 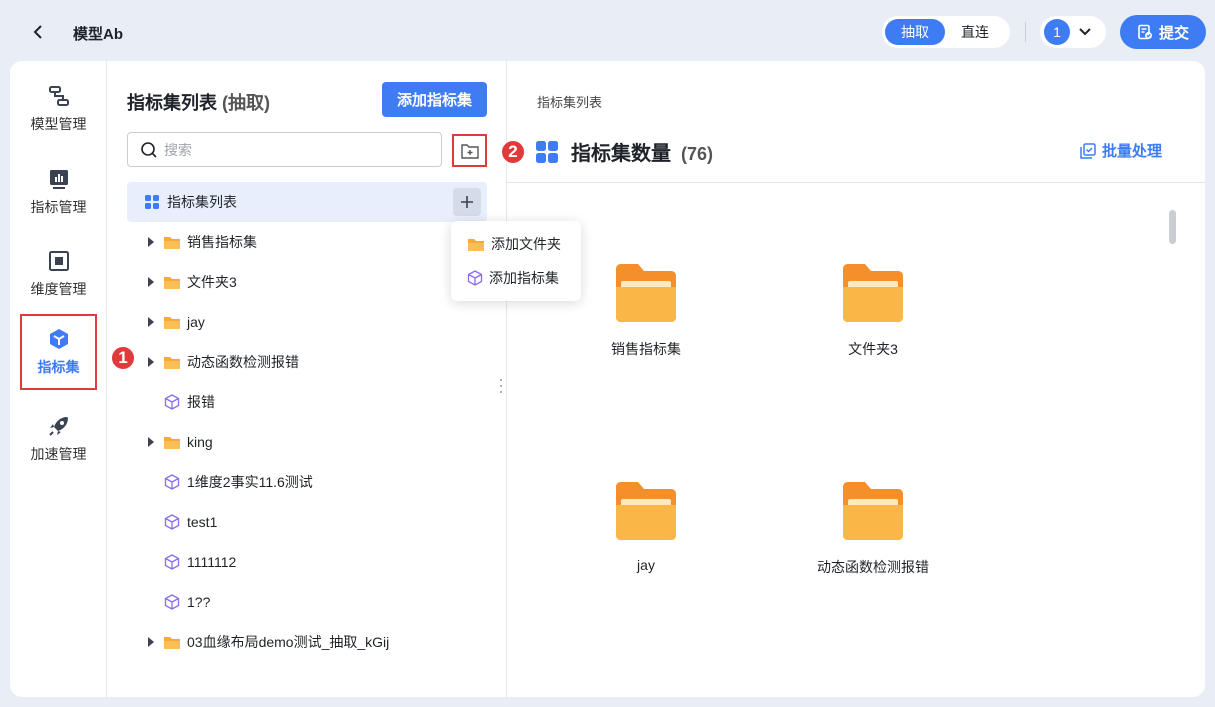 I want to click on submit-button: 提交, so click(x=1163, y=32).